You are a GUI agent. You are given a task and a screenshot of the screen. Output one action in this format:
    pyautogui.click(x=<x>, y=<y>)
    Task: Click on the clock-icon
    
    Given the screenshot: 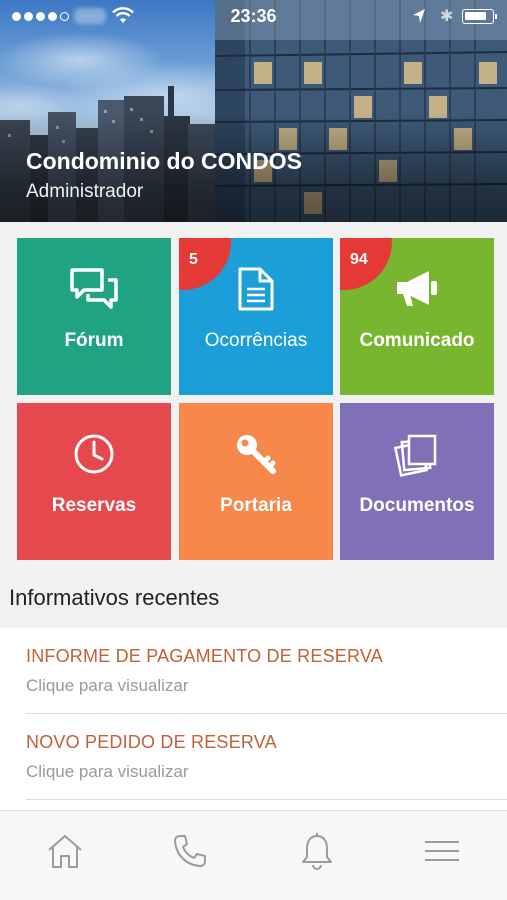 What is the action you would take?
    pyautogui.click(x=94, y=454)
    